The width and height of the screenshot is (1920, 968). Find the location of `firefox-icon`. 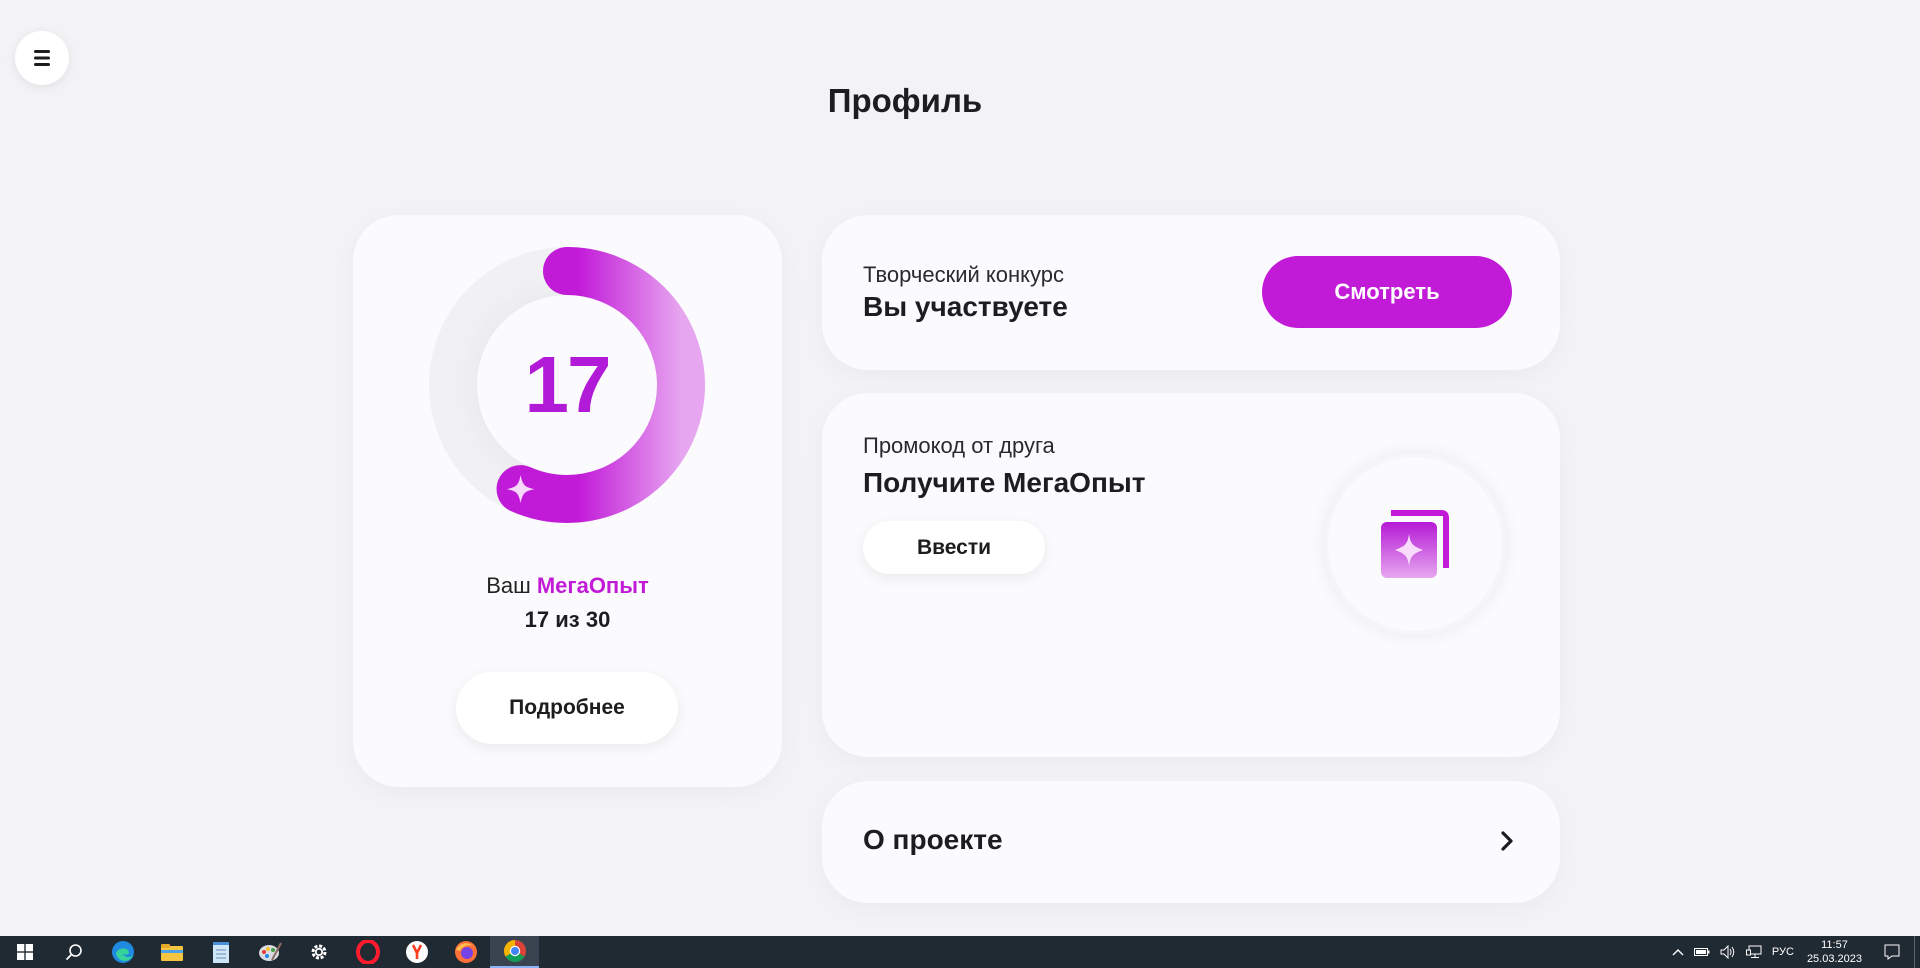

firefox-icon is located at coordinates (465, 952).